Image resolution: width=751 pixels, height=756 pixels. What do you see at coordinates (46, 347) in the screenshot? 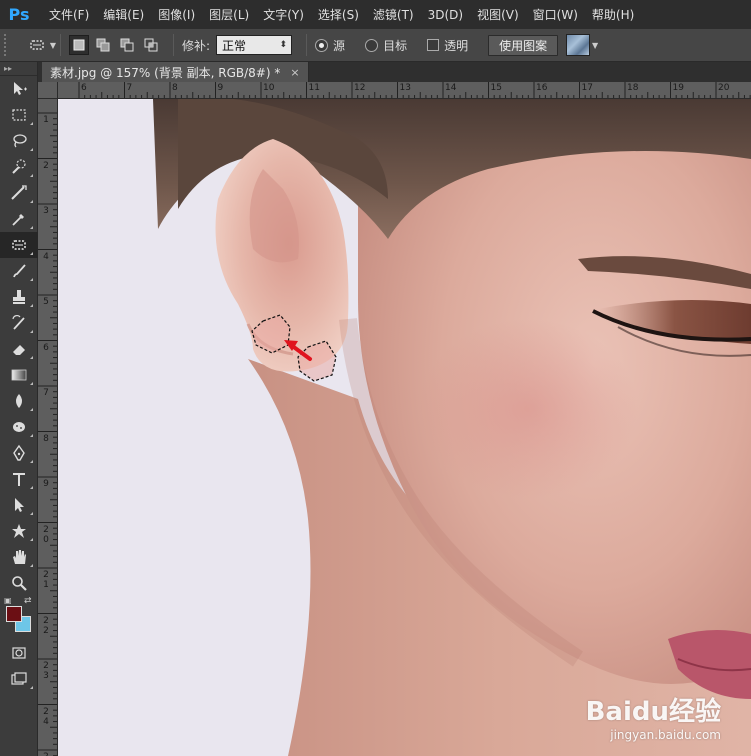
I see `ruler-label: 6` at bounding box center [46, 347].